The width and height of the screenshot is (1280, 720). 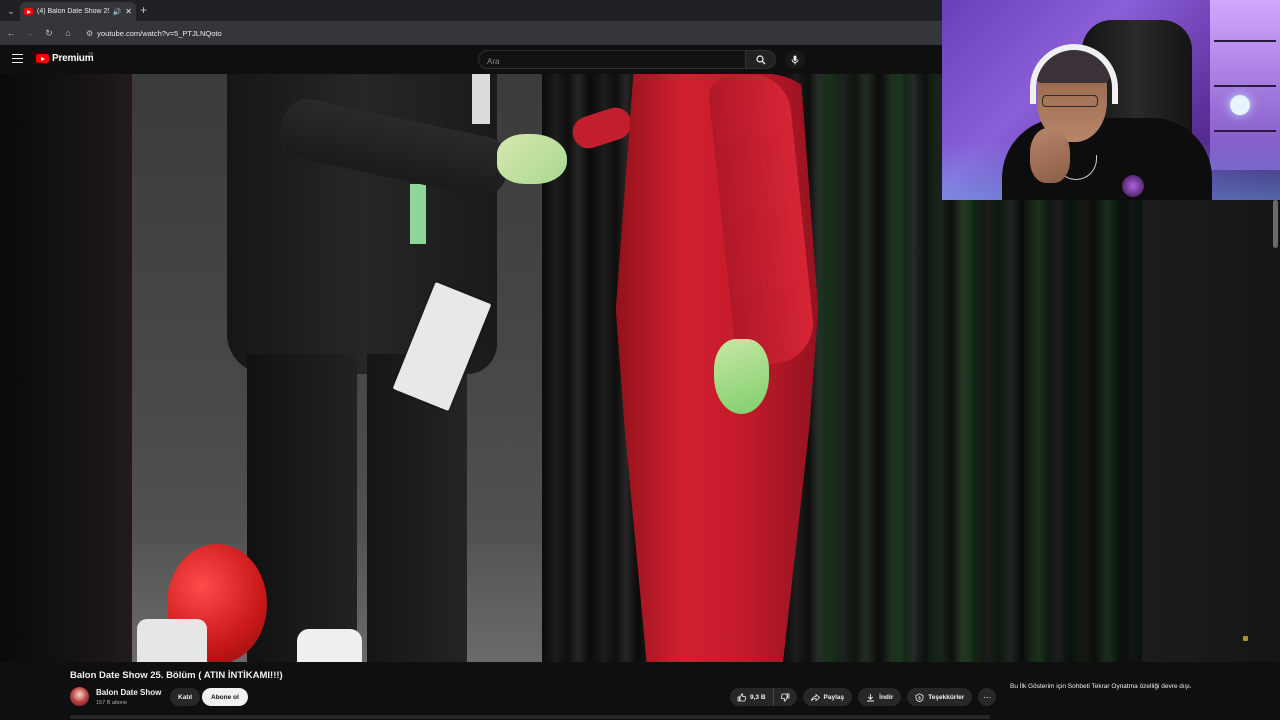 What do you see at coordinates (946, 697) in the screenshot?
I see `thanks-label: Teşekkürler` at bounding box center [946, 697].